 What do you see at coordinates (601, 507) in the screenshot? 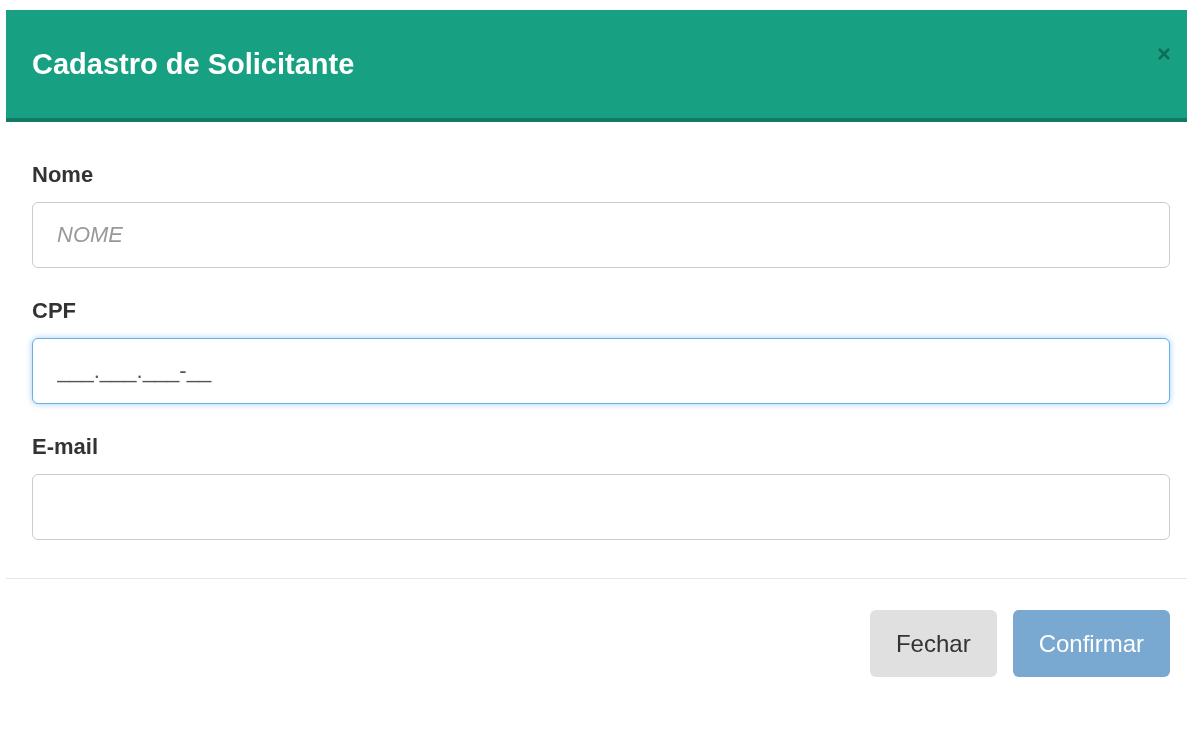
I see `input-field` at bounding box center [601, 507].